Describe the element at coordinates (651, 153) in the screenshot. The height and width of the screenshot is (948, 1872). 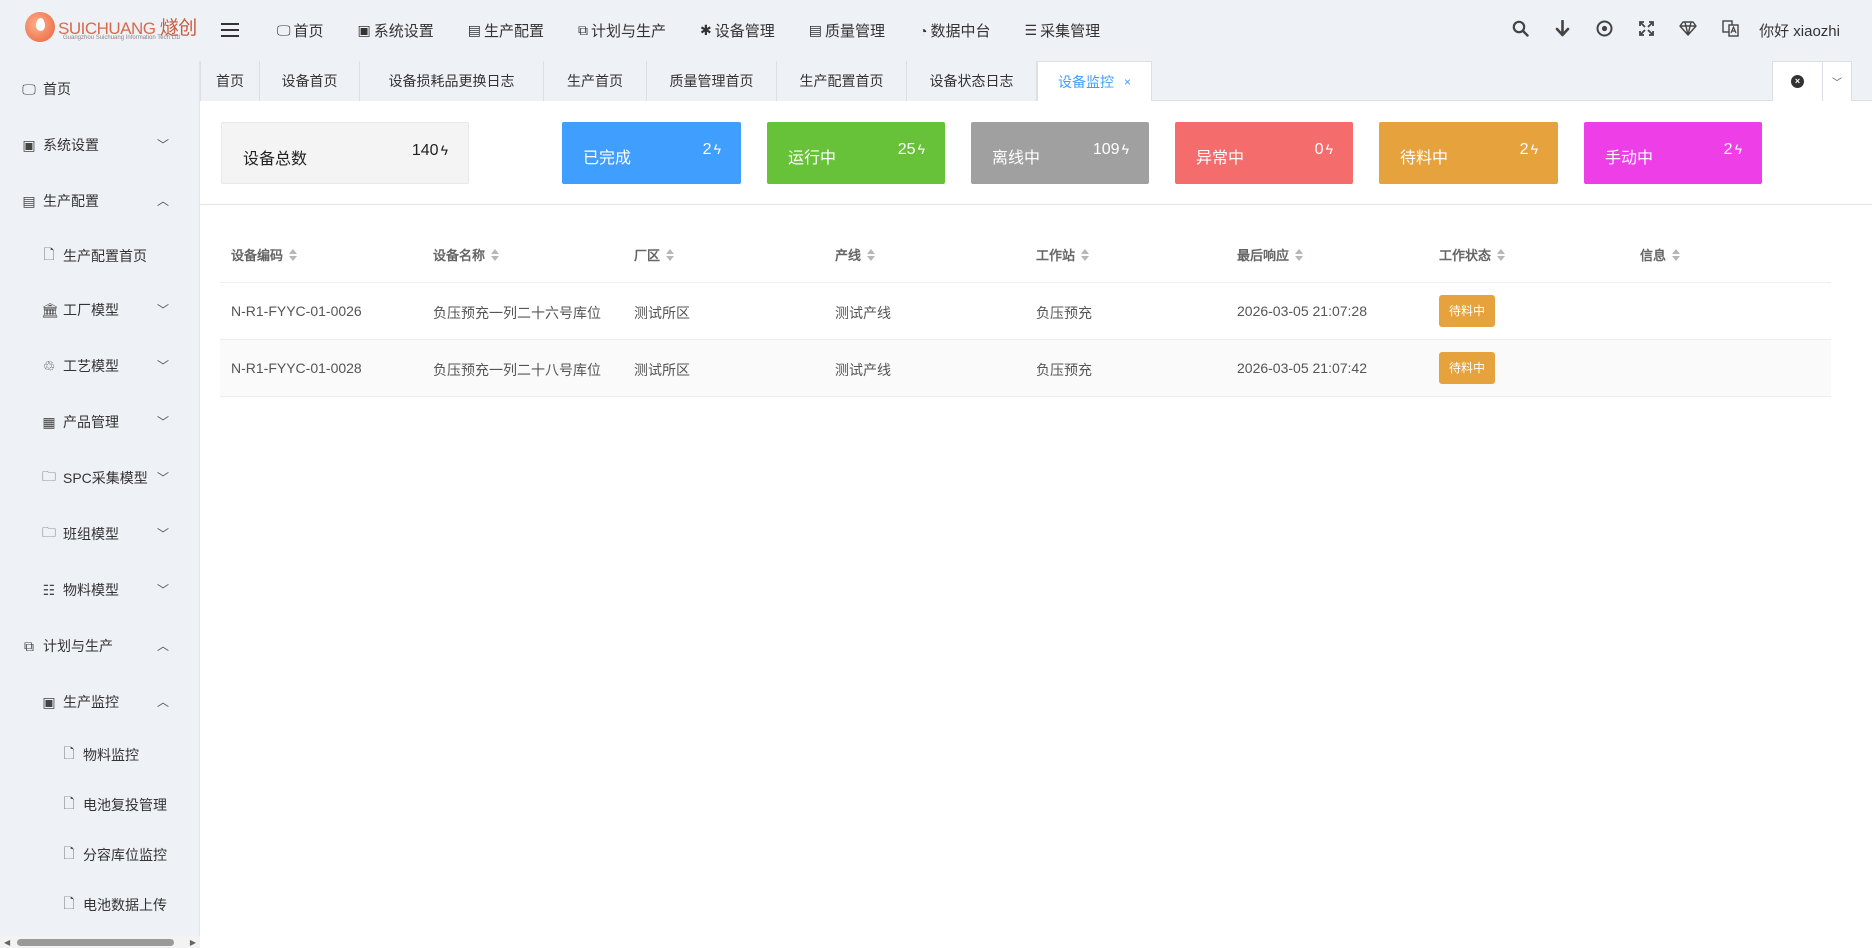
I see `stat-completed: 已完成 2ϟ` at that location.